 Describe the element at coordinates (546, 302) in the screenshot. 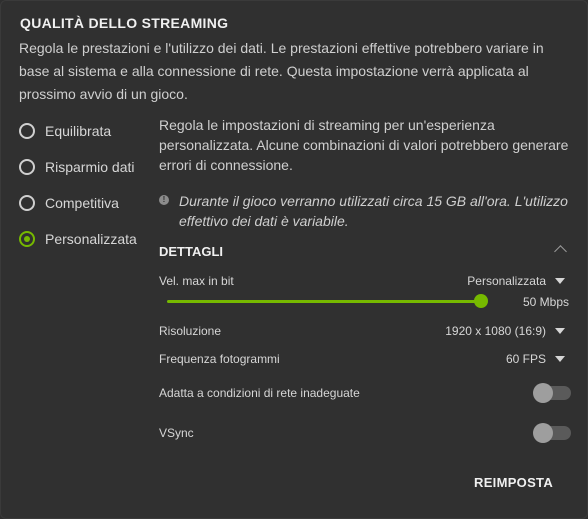

I see `bitrate-value: 50 Mbps` at that location.